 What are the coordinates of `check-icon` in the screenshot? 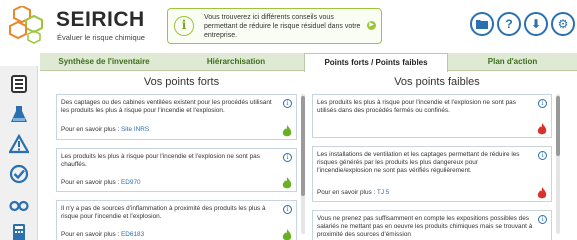 It's located at (19, 174).